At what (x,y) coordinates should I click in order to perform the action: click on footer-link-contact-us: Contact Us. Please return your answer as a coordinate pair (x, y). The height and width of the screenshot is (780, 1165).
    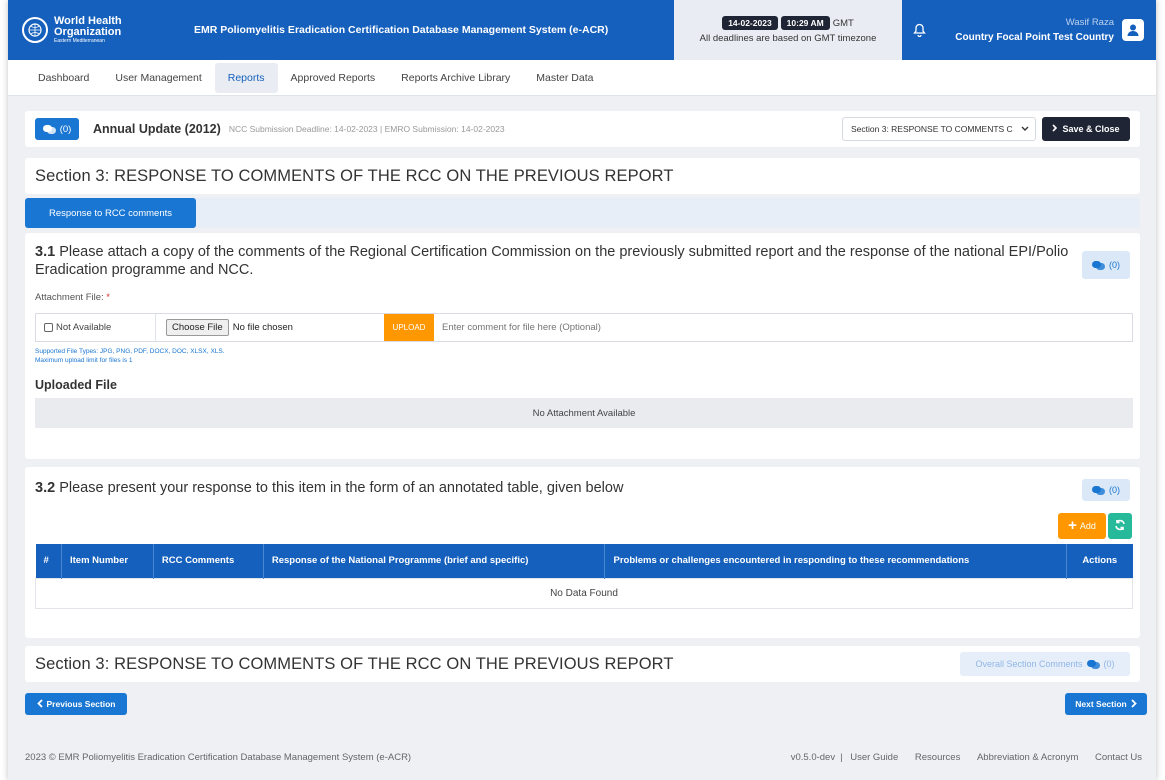
    Looking at the image, I should click on (1118, 757).